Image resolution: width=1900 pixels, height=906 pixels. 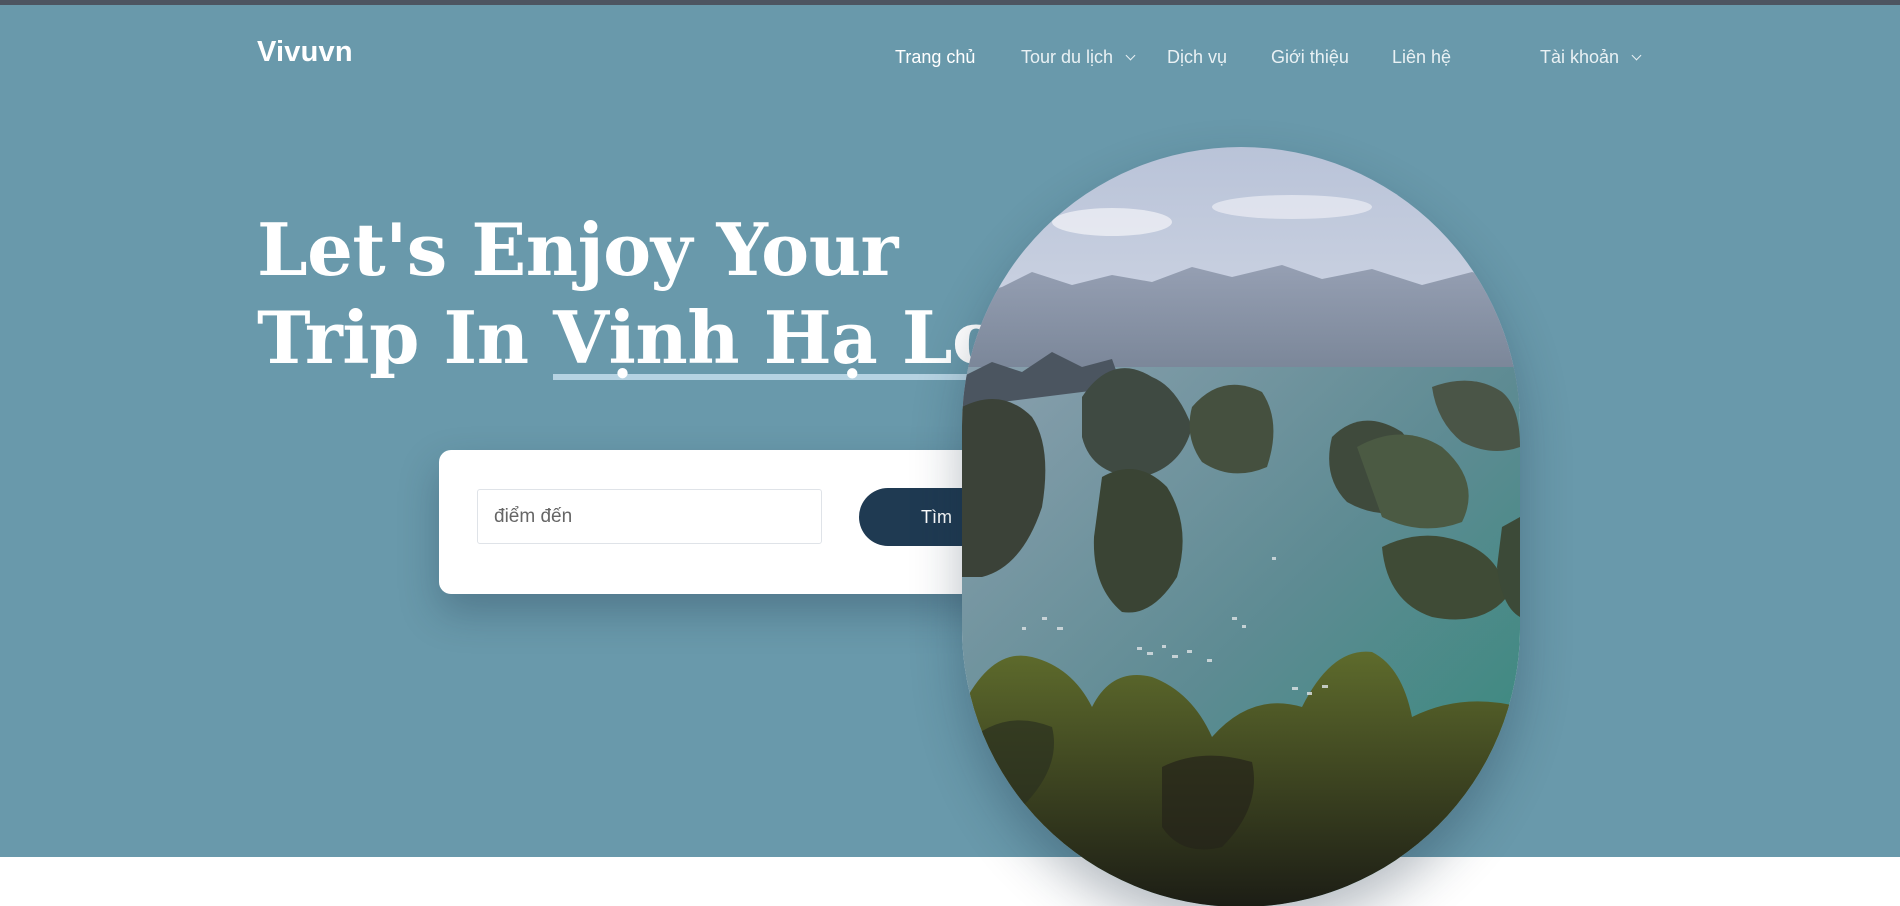 What do you see at coordinates (405, 337) in the screenshot?
I see `headline-prefix: Trip In` at bounding box center [405, 337].